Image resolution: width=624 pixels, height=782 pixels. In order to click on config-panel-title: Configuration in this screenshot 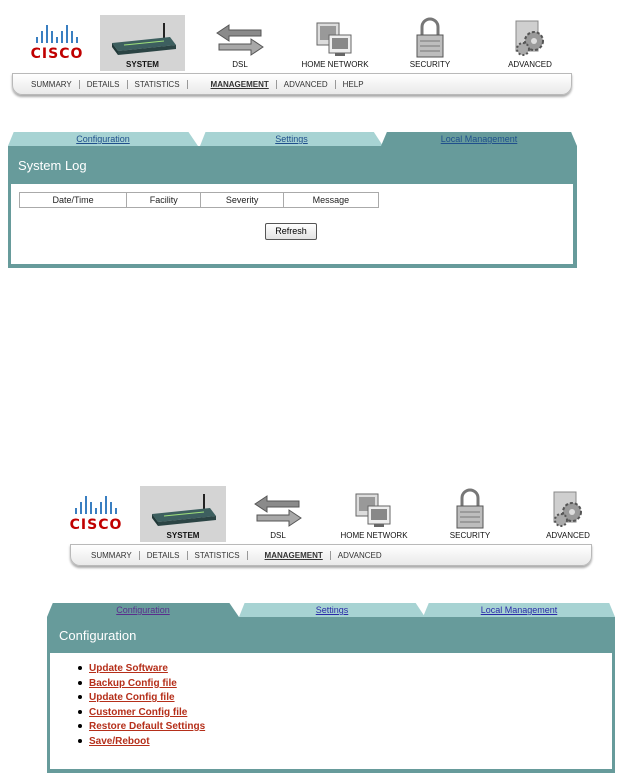, I will do `click(98, 635)`.